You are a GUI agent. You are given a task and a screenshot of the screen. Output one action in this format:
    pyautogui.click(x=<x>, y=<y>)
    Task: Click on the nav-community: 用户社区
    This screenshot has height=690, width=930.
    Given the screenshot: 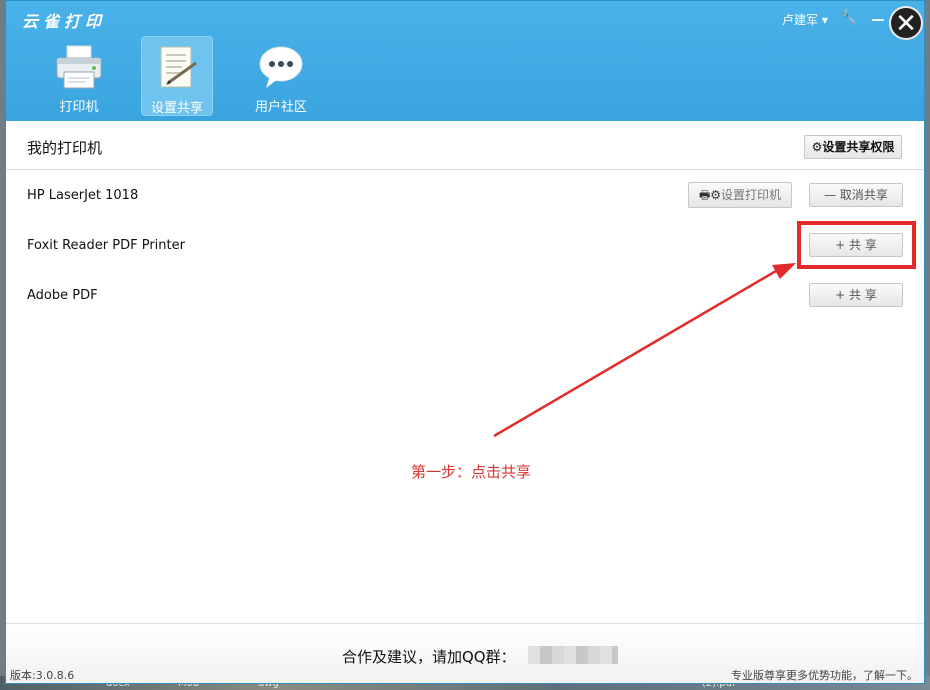 What is the action you would take?
    pyautogui.click(x=281, y=76)
    